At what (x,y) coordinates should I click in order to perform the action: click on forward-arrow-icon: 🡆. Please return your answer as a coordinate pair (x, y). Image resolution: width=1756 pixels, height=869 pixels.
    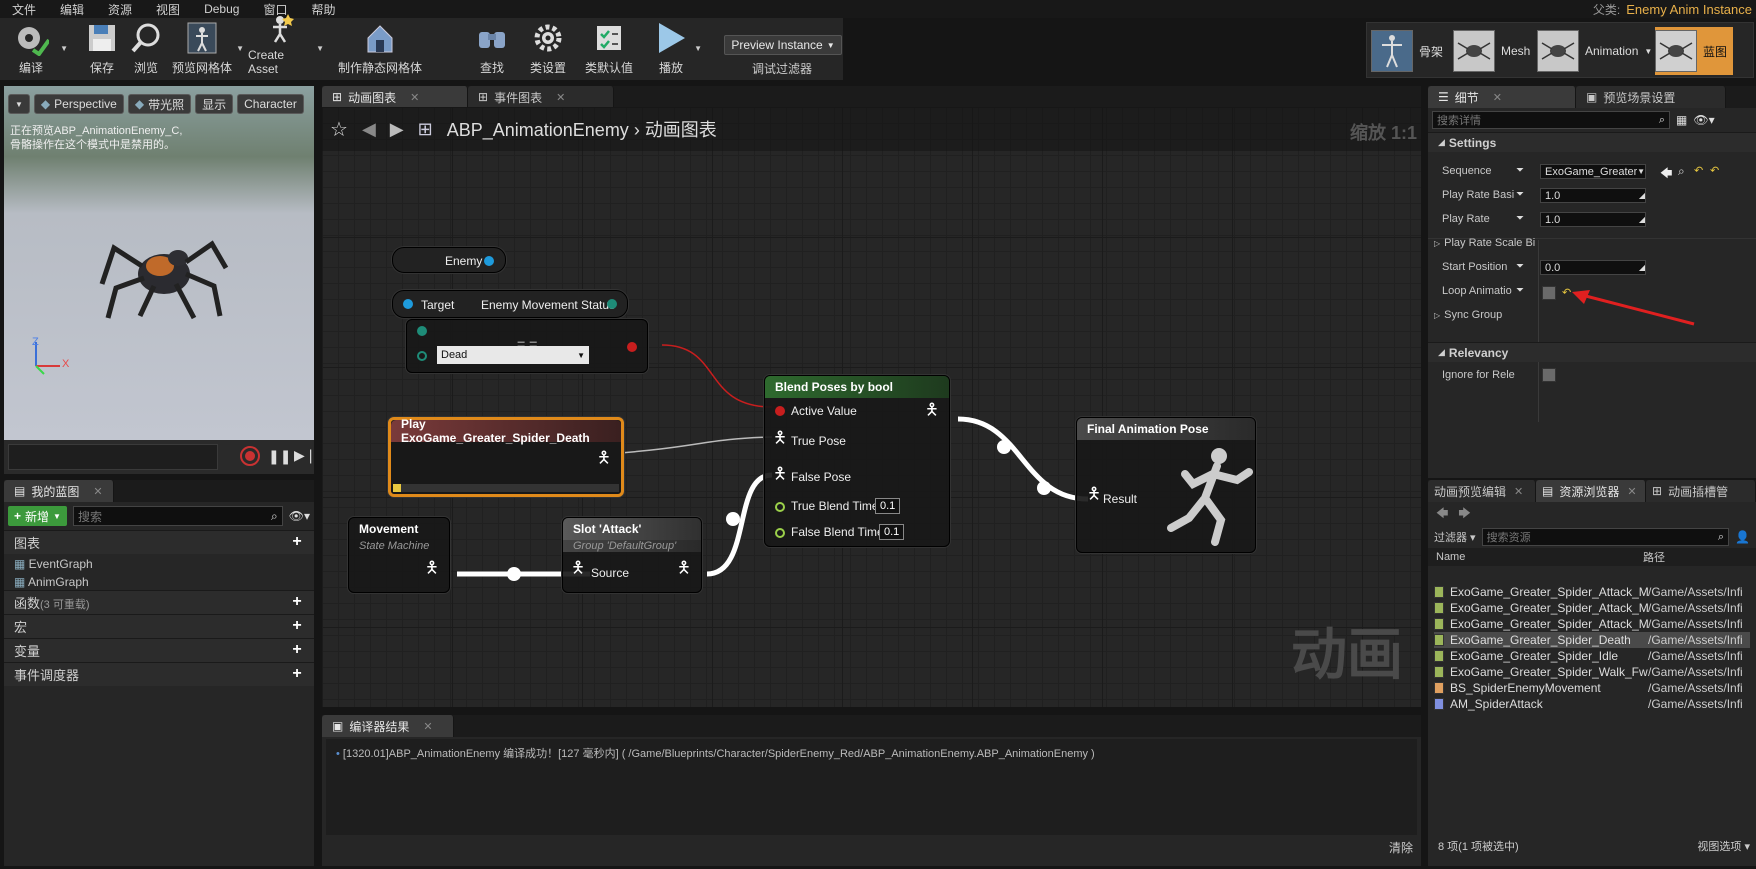
    Looking at the image, I should click on (1464, 514).